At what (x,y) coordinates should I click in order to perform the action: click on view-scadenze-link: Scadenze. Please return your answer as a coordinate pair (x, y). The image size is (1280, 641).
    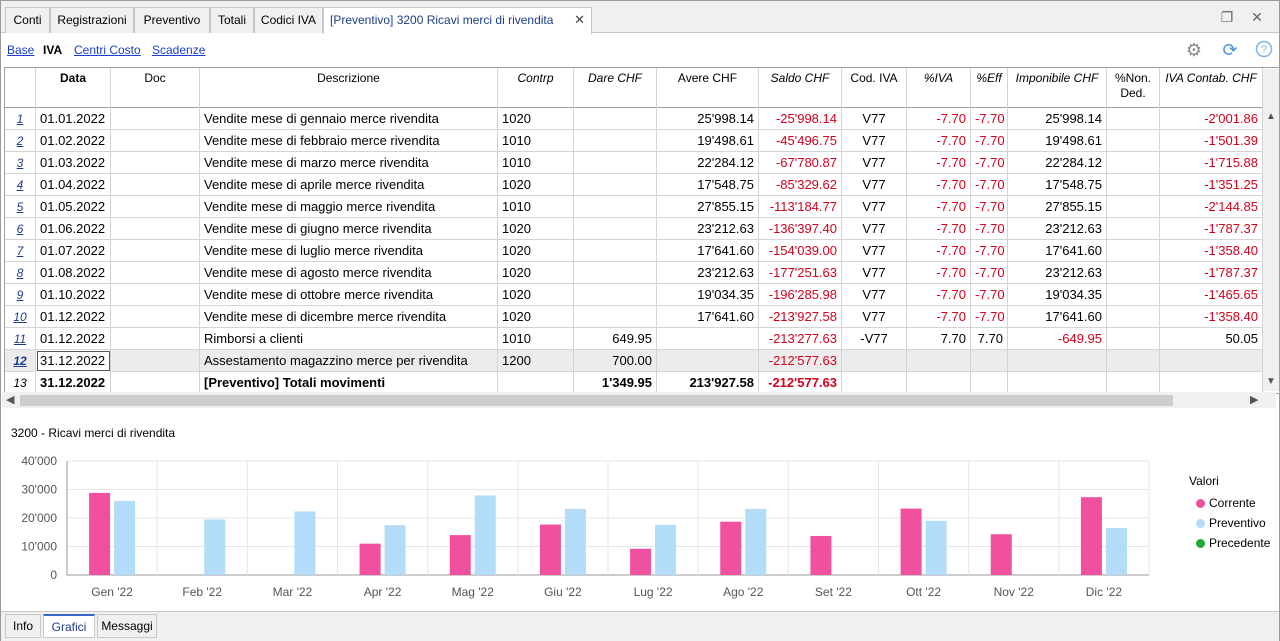
    Looking at the image, I should click on (178, 50).